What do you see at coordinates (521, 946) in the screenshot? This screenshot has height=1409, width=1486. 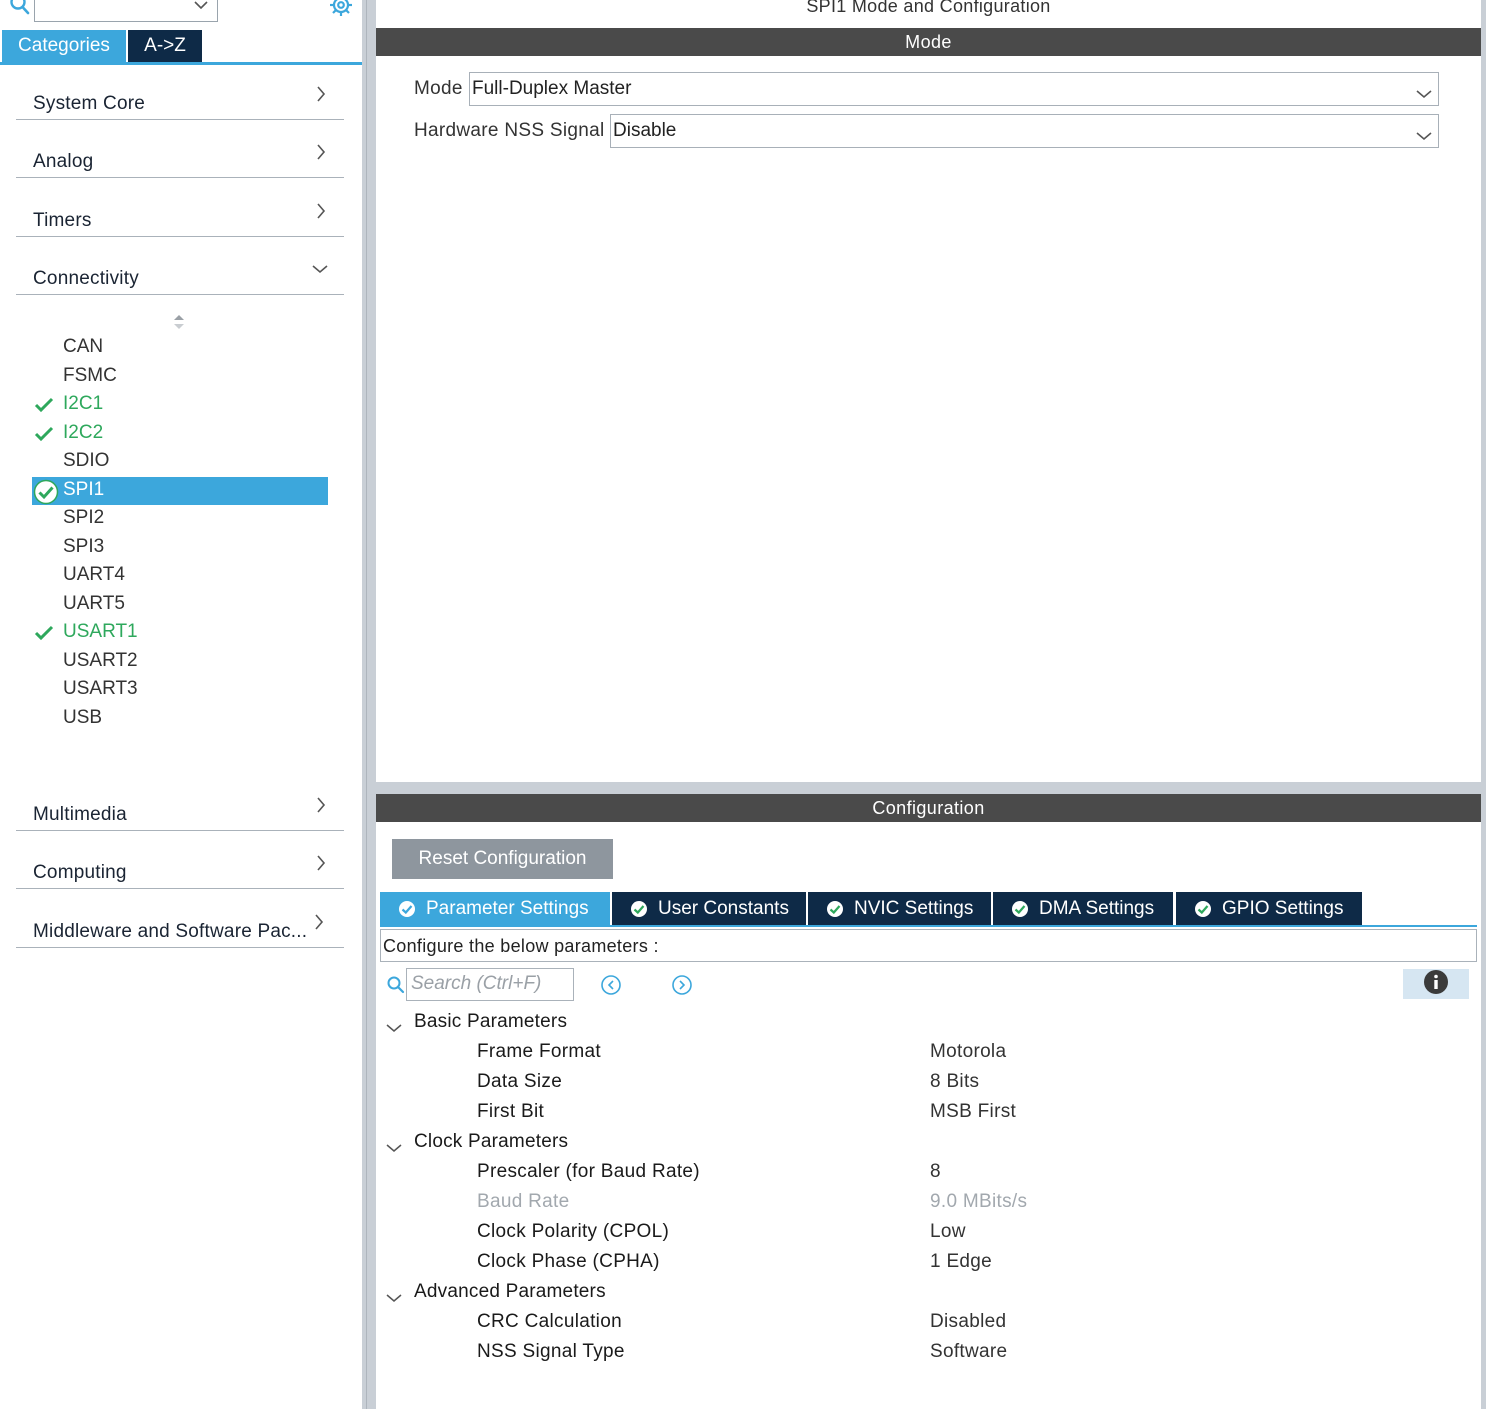 I see `configure-hint-text: Configure the below parameters :` at bounding box center [521, 946].